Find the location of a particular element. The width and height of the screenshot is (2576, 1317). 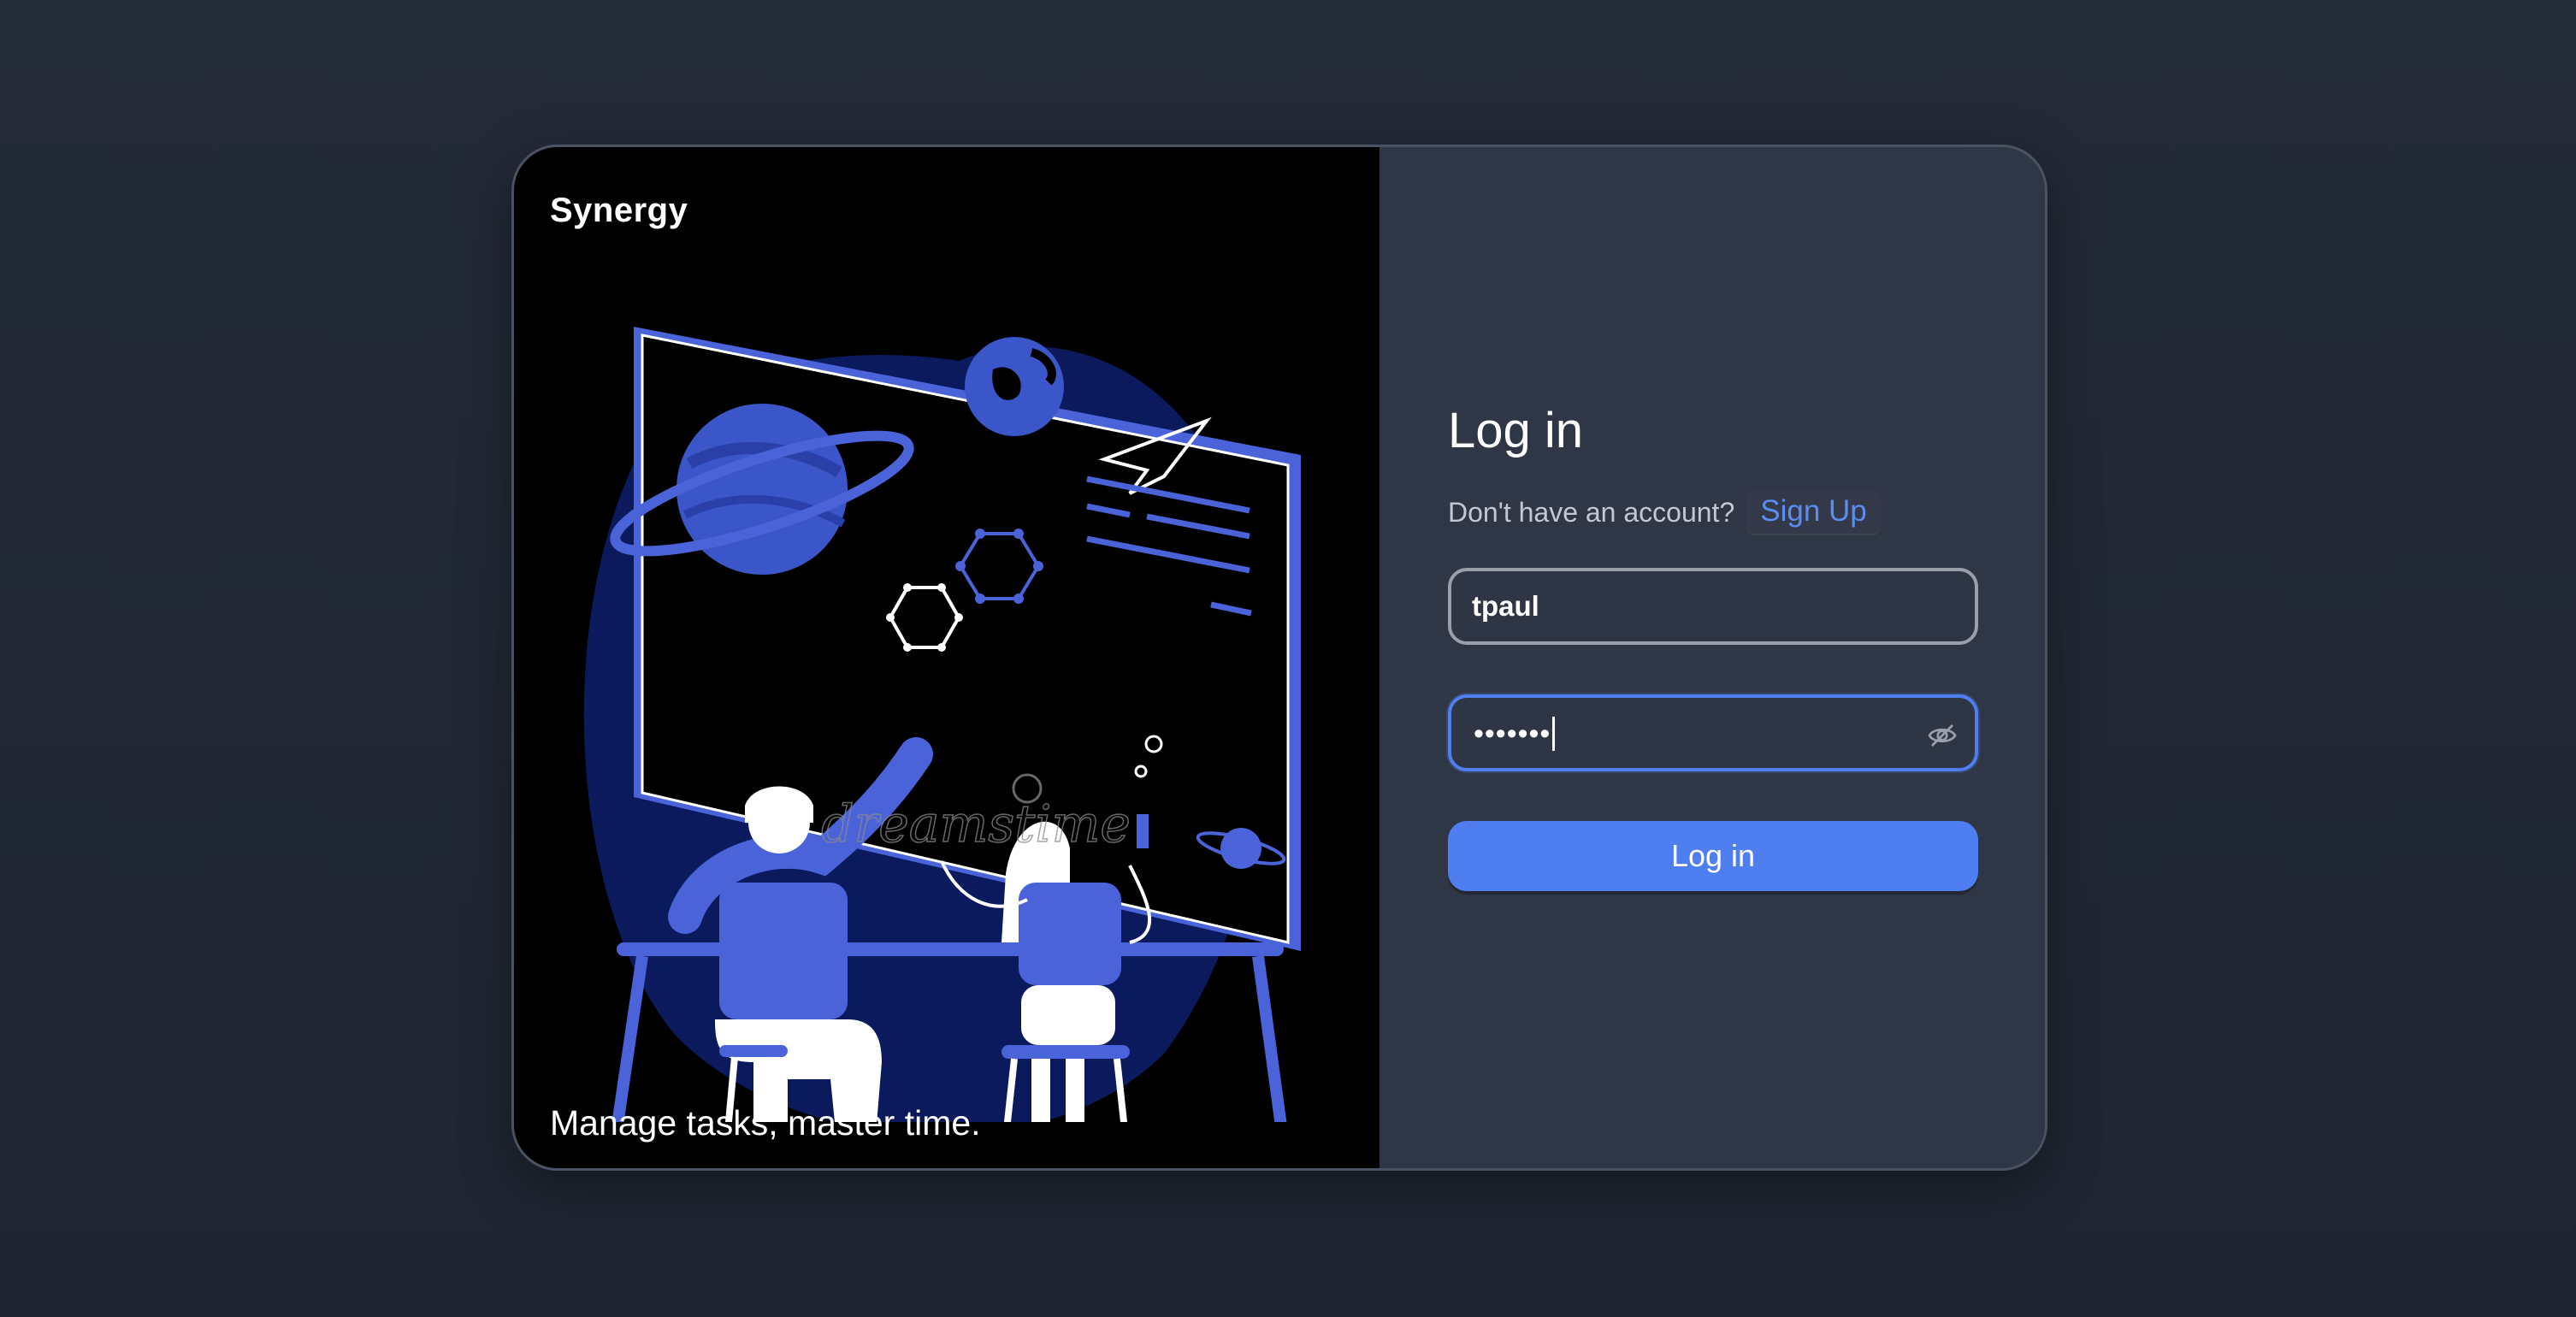

username-input is located at coordinates (1713, 606).